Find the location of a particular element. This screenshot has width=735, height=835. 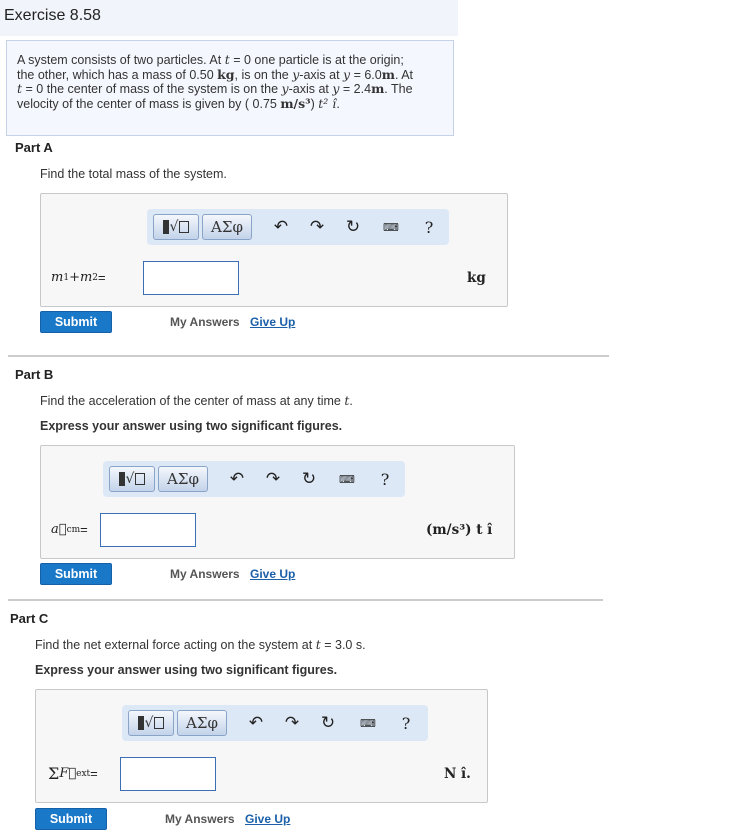

part-c-give-up-link: Give Up is located at coordinates (267, 819).